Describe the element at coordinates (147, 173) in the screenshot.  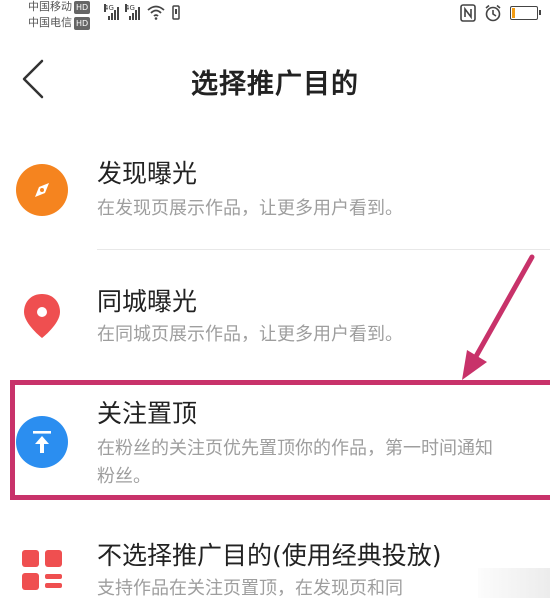
I see `option-title: 发现曝光` at that location.